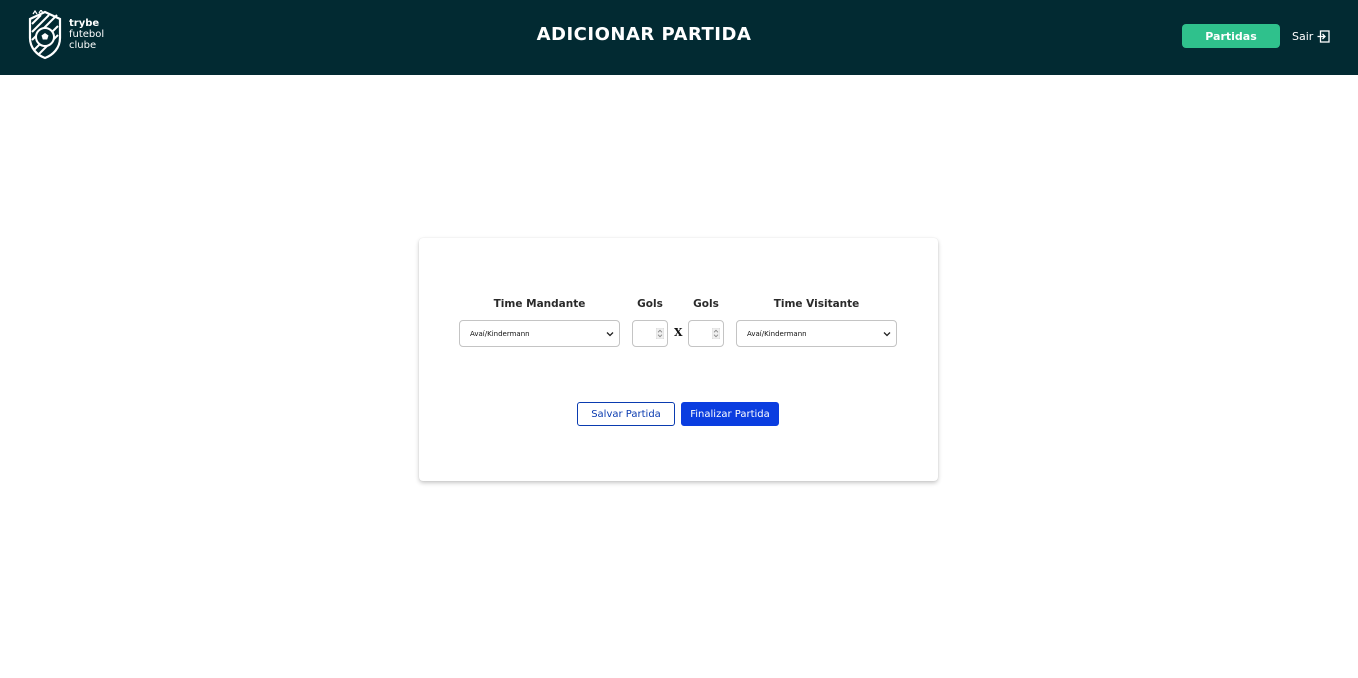 Image resolution: width=1358 pixels, height=678 pixels. What do you see at coordinates (1303, 36) in the screenshot?
I see `logout-label: Sair` at bounding box center [1303, 36].